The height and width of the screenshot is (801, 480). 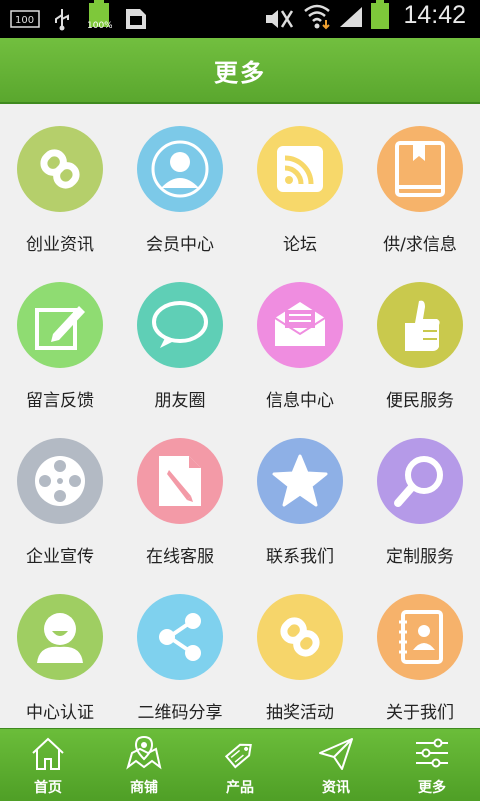 I want to click on nav-products: 产品, so click(x=240, y=765).